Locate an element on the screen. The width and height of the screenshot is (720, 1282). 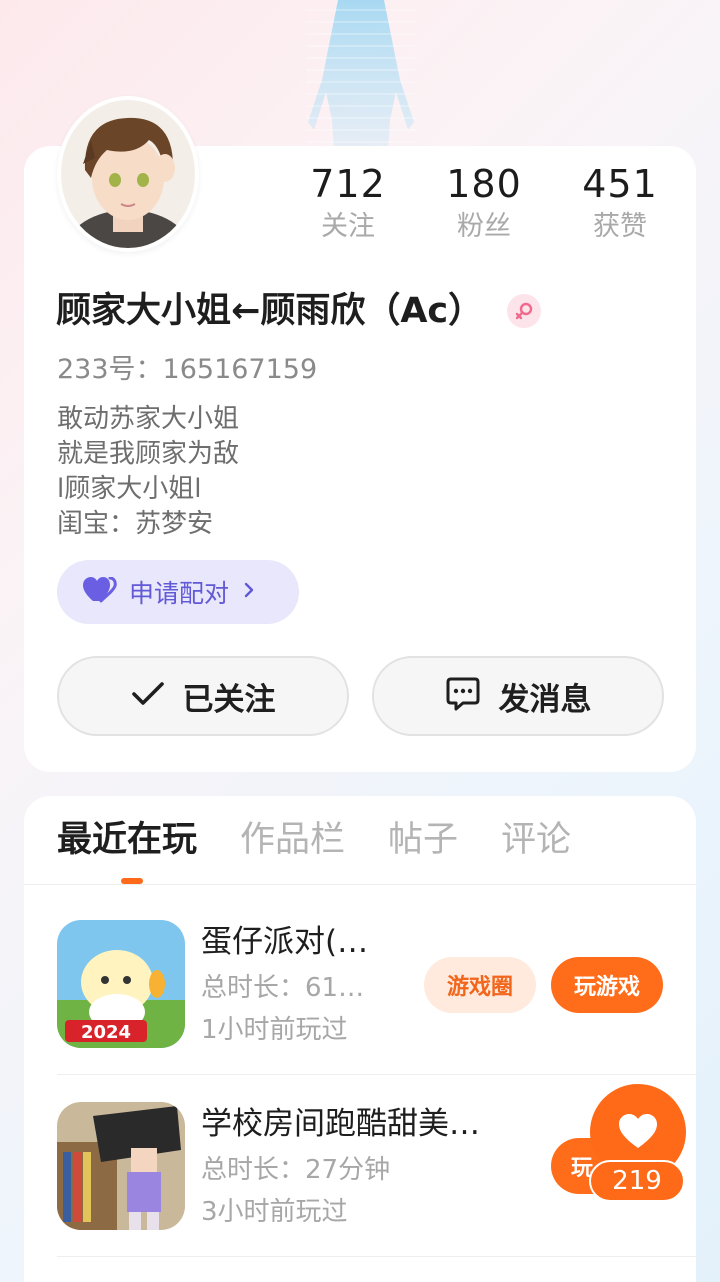
tab-comments: 评论 is located at coordinates (536, 840).